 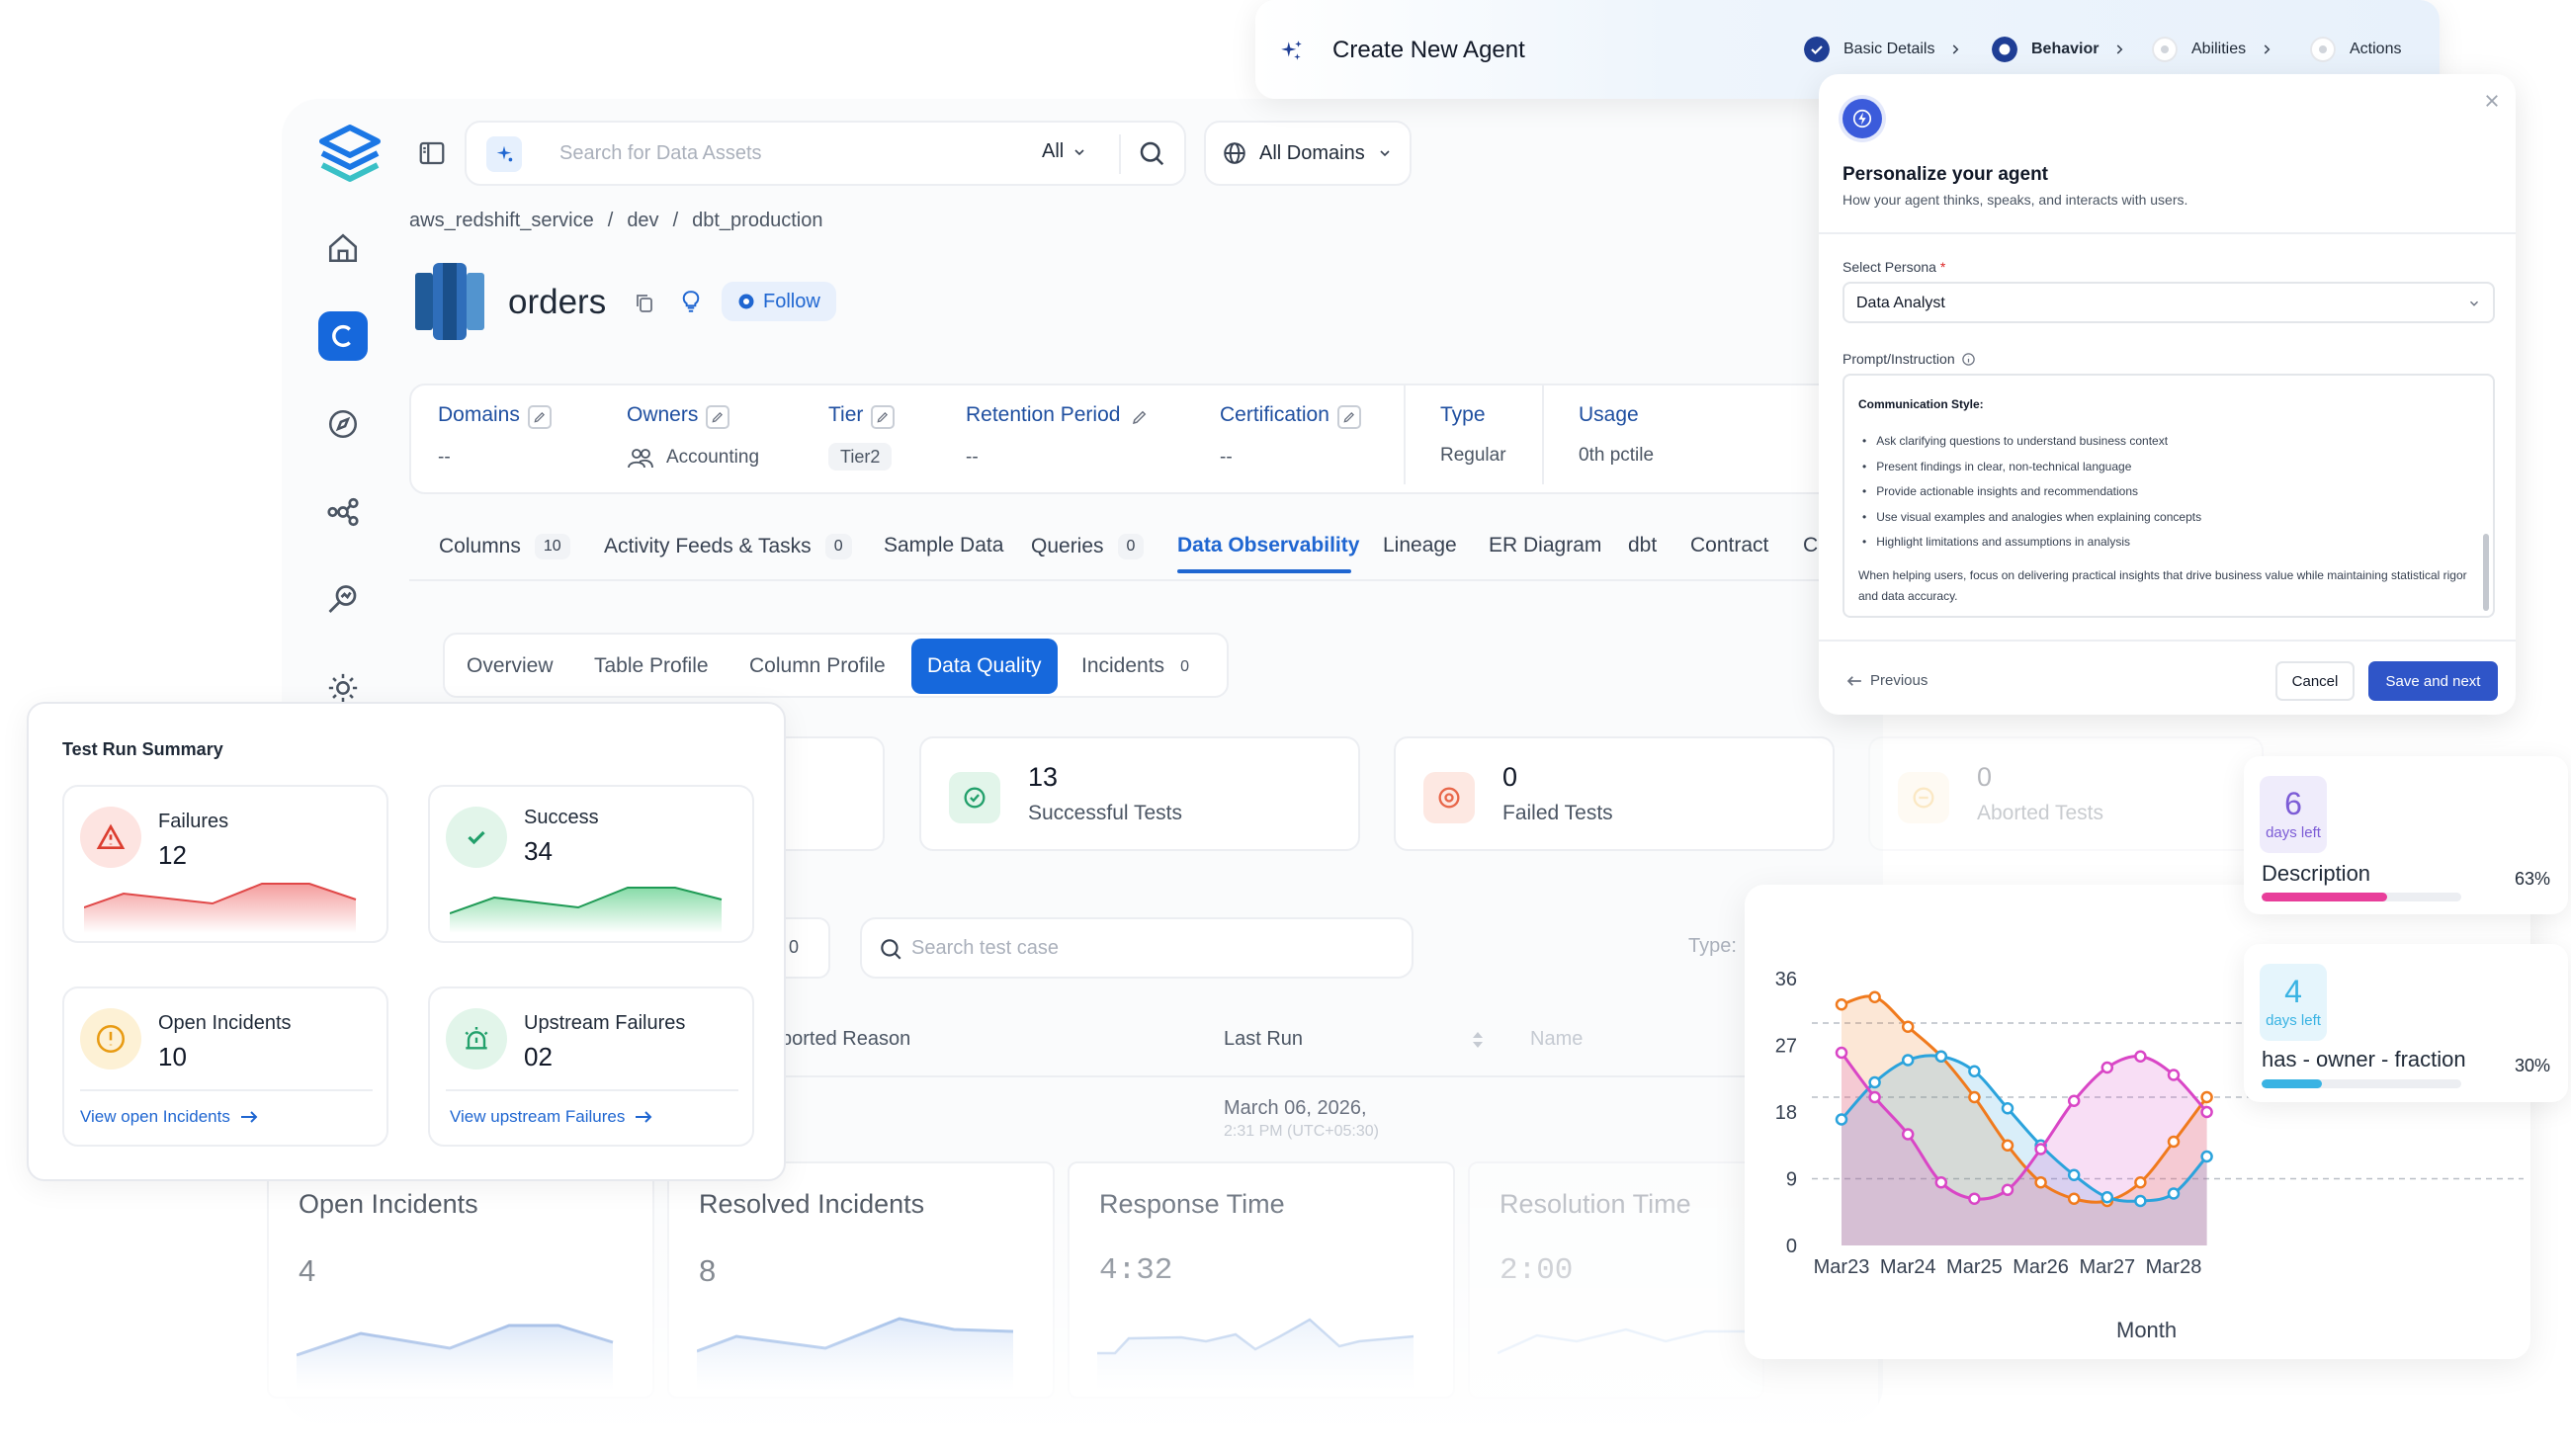 I want to click on kpi-card-has-owner: 4 days left has - owner - fraction 30%, so click(x=2406, y=1023).